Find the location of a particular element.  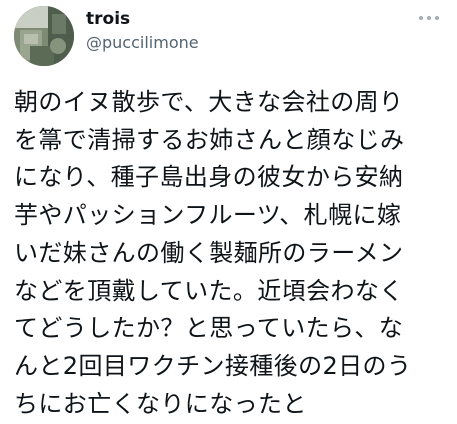

profile-photo-avatar-icon is located at coordinates (44, 36).